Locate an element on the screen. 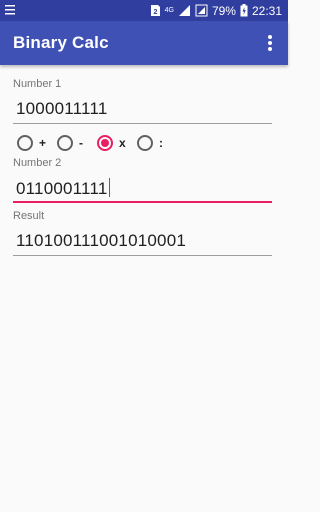 The image size is (320, 512). text-cursor is located at coordinates (109, 187).